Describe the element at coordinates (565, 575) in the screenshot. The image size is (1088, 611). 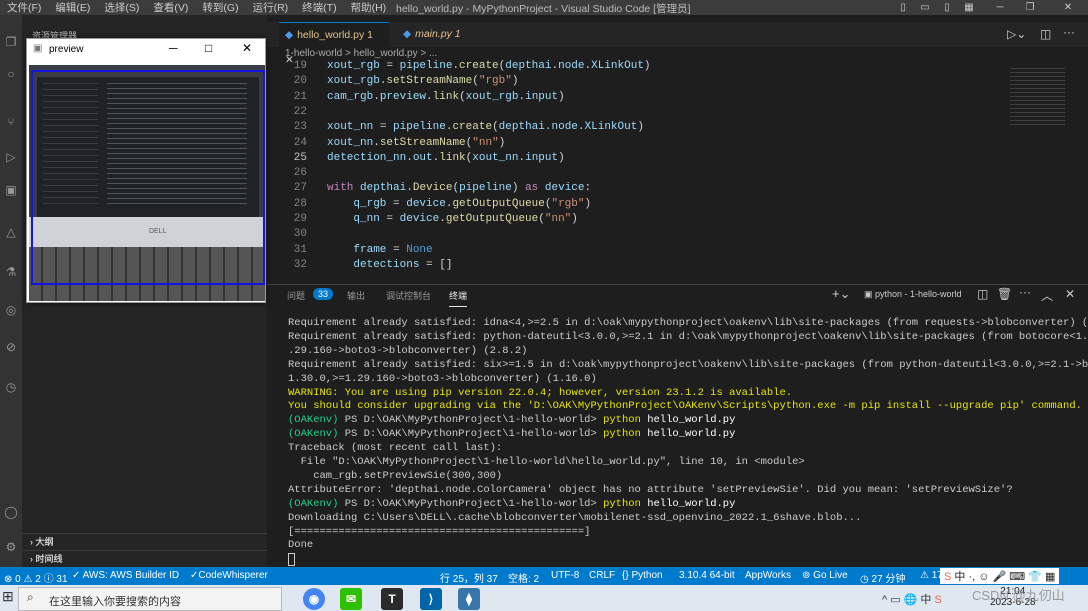
I see `encoding: UTF-8` at that location.